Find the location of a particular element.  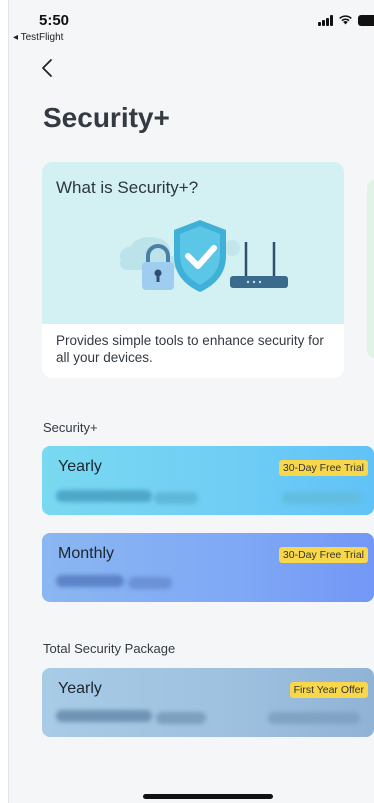

wifi-icon is located at coordinates (345, 20).